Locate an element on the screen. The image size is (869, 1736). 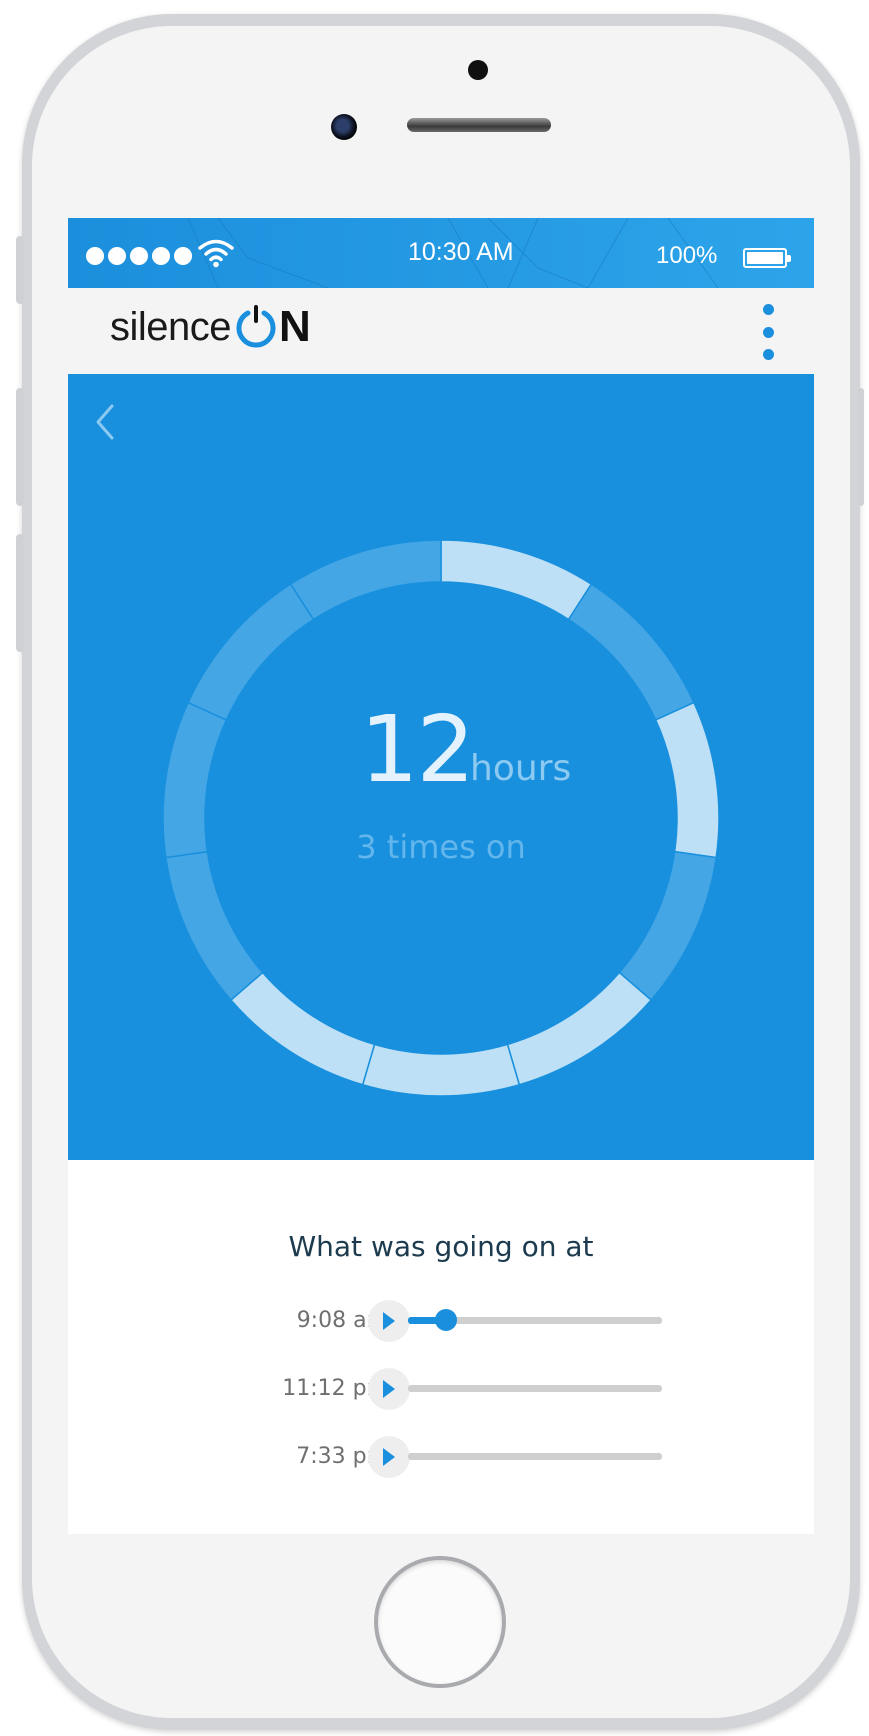
app-logo: silence N is located at coordinates (210, 327).